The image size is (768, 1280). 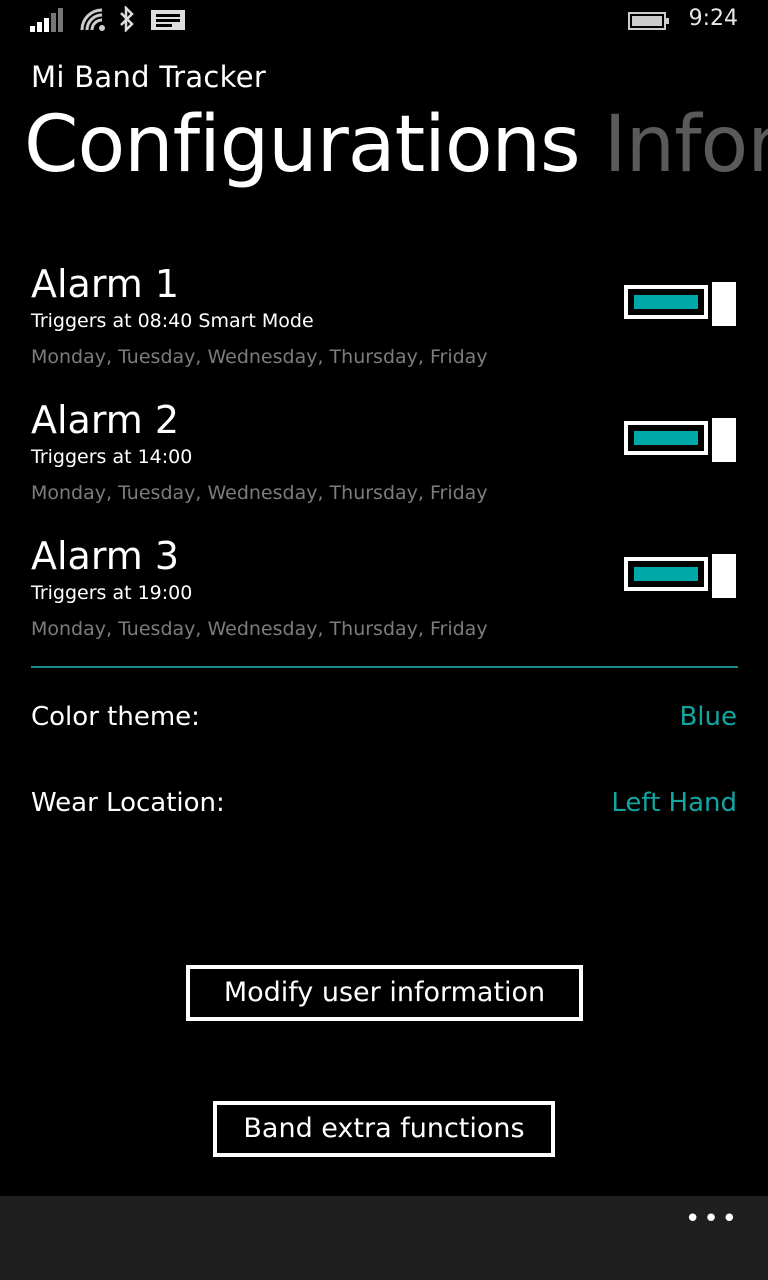 What do you see at coordinates (384, 1238) in the screenshot?
I see `app-bar: •••` at bounding box center [384, 1238].